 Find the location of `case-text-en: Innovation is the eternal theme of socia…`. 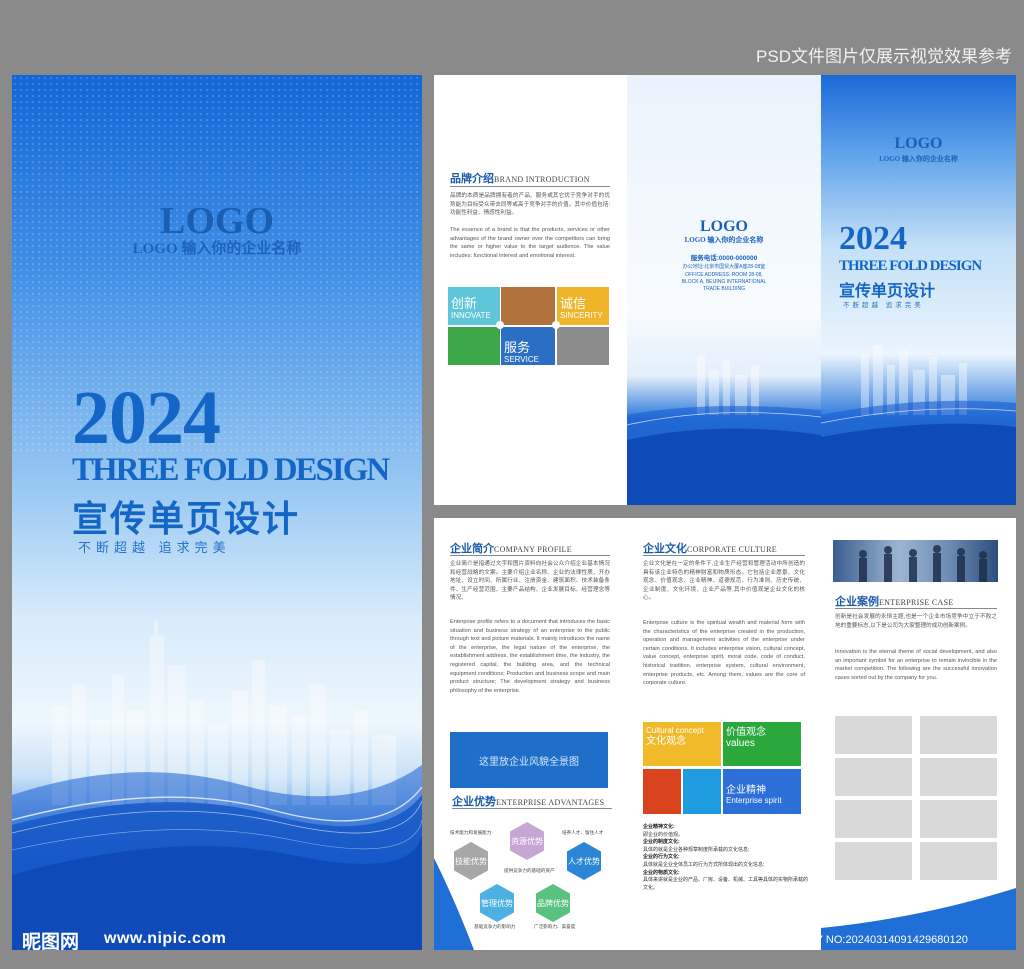

case-text-en: Innovation is the eternal theme of socia… is located at coordinates (916, 665).